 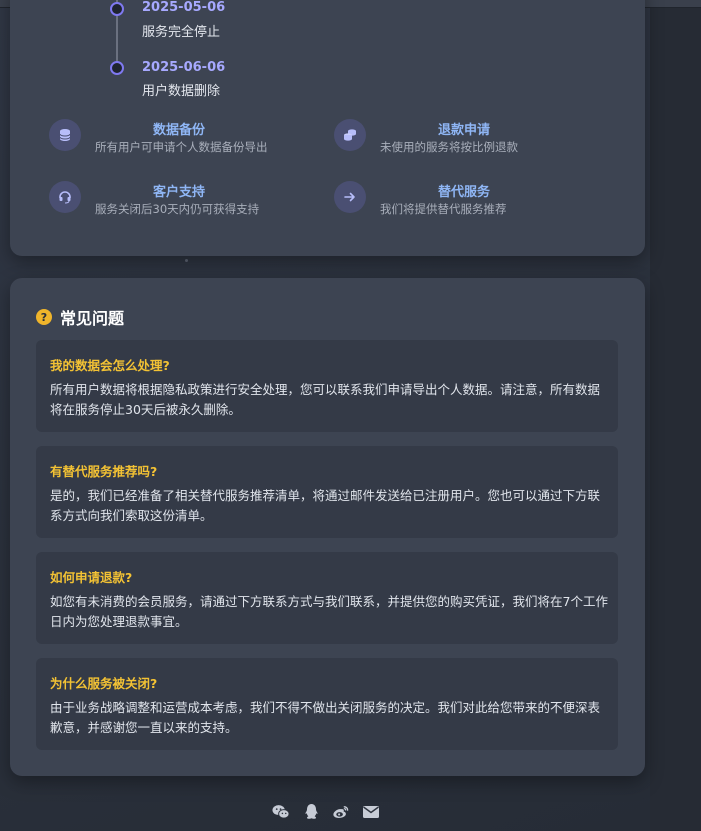 I want to click on weibo-icon, so click(x=341, y=812).